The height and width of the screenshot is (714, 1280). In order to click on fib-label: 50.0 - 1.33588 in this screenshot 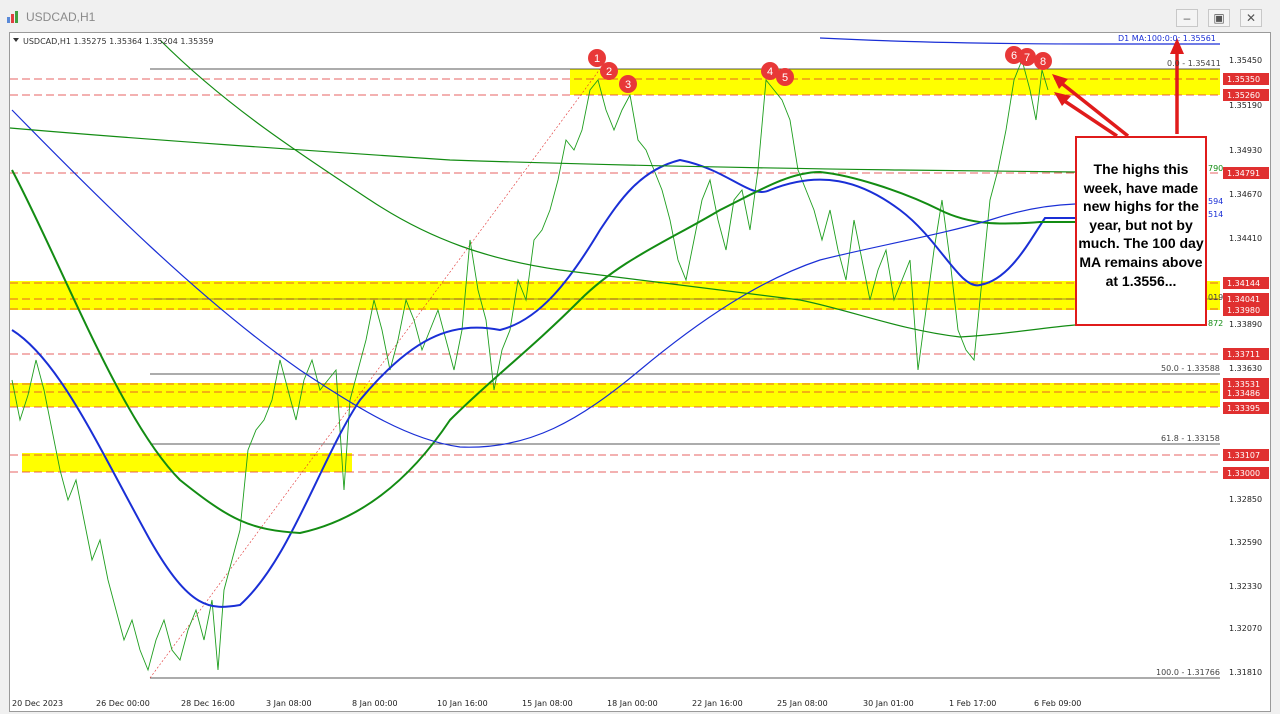, I will do `click(1190, 368)`.